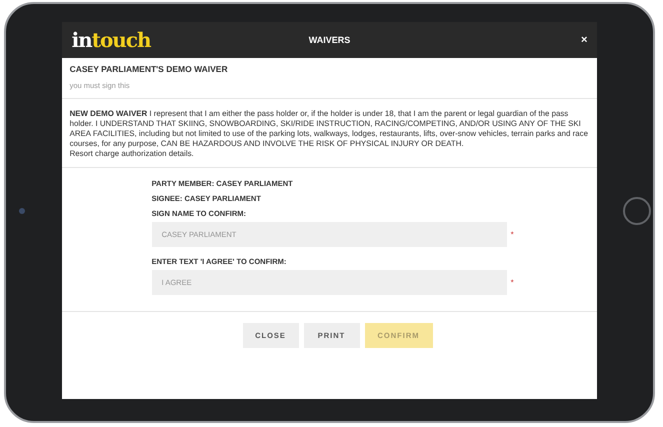 This screenshot has width=663, height=427. I want to click on waiver-title: CASEY PARLIAMENT'S DEMO WAIVER, so click(149, 69).